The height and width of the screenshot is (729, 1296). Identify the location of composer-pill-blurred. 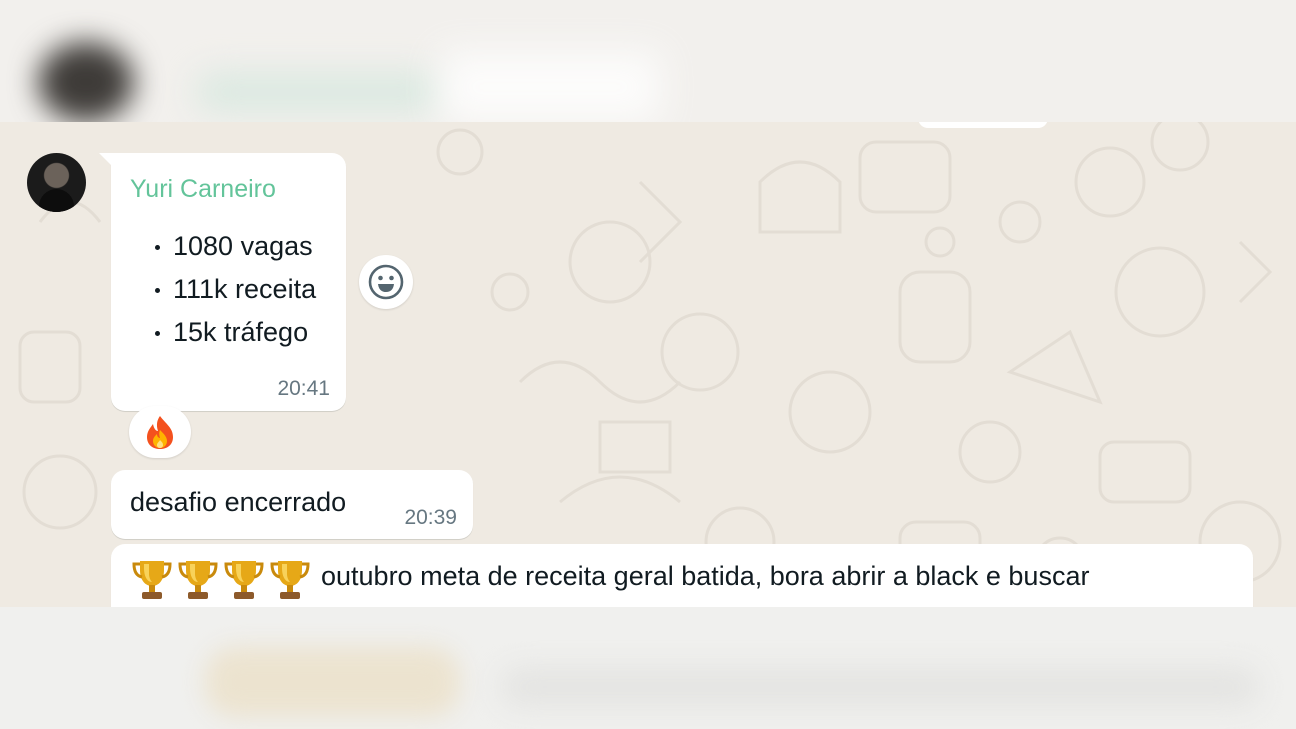
(332, 682).